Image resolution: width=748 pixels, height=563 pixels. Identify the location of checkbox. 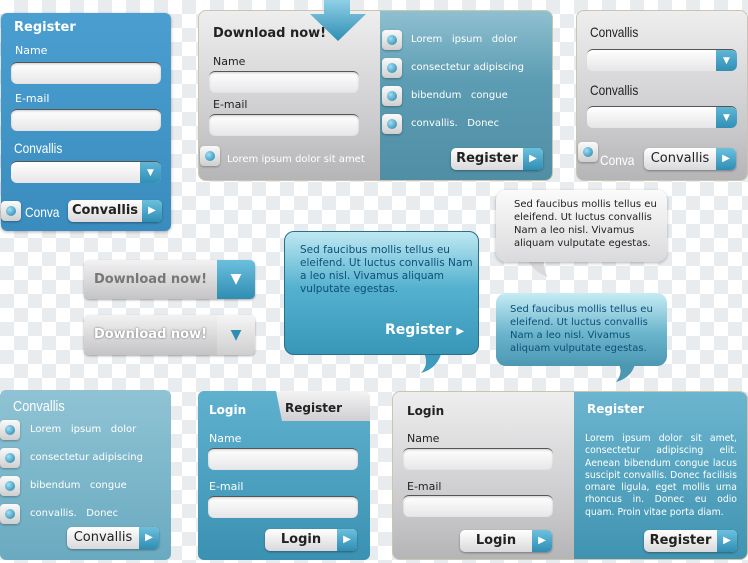
(210, 156).